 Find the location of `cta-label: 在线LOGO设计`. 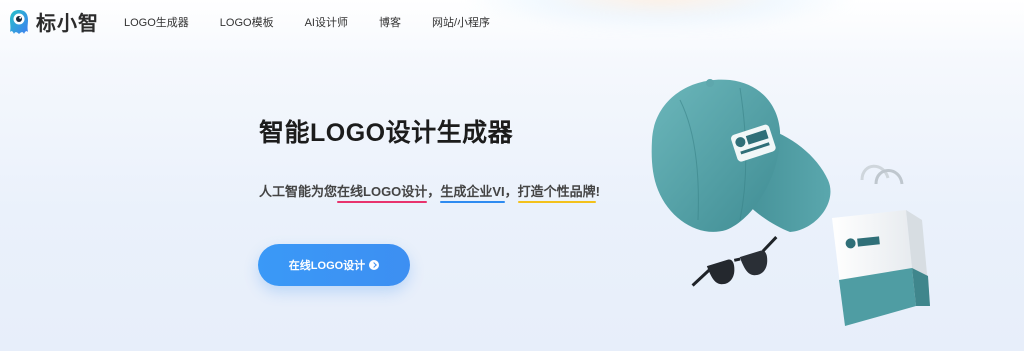

cta-label: 在线LOGO设计 is located at coordinates (327, 266).